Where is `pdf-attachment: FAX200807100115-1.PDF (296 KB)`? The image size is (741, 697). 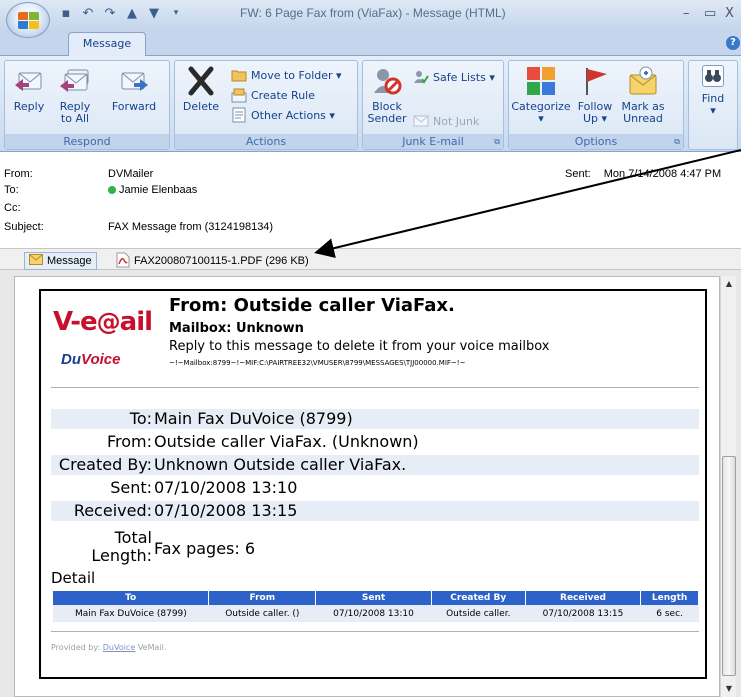
pdf-attachment: FAX200807100115-1.PDF (296 KB) is located at coordinates (212, 261).